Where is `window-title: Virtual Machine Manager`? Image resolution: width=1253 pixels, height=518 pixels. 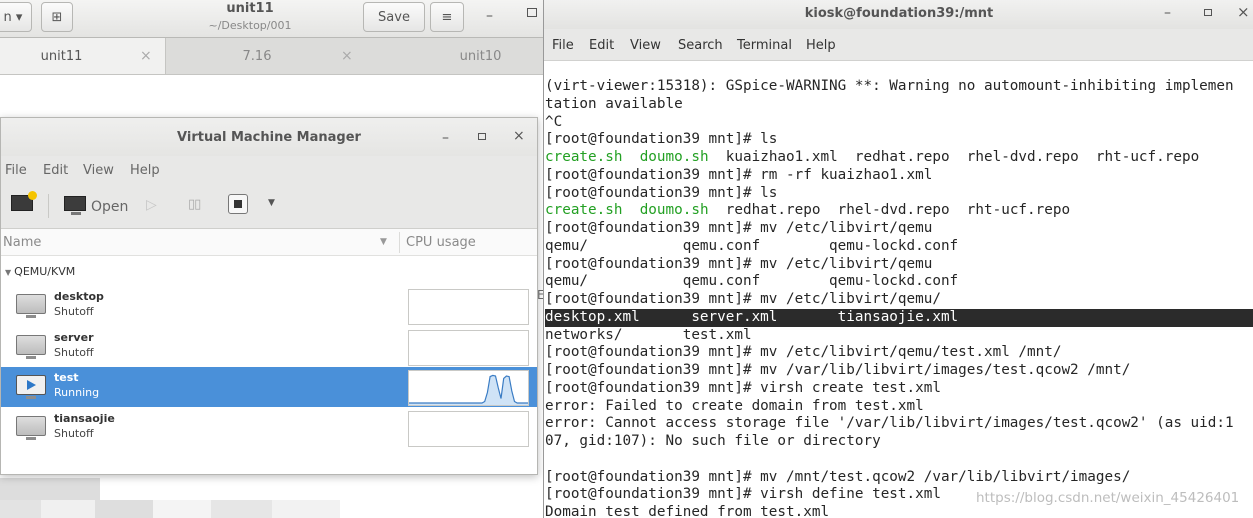 window-title: Virtual Machine Manager is located at coordinates (269, 137).